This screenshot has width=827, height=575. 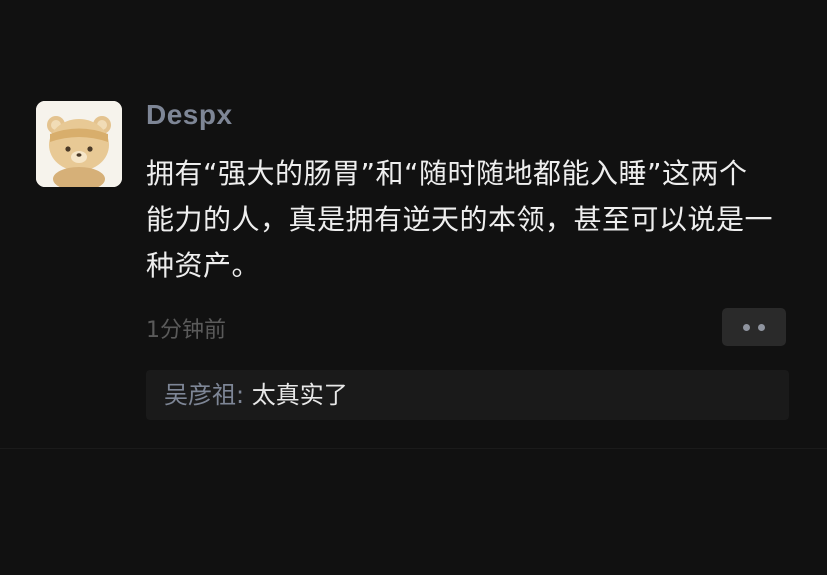 What do you see at coordinates (413, 448) in the screenshot?
I see `divider` at bounding box center [413, 448].